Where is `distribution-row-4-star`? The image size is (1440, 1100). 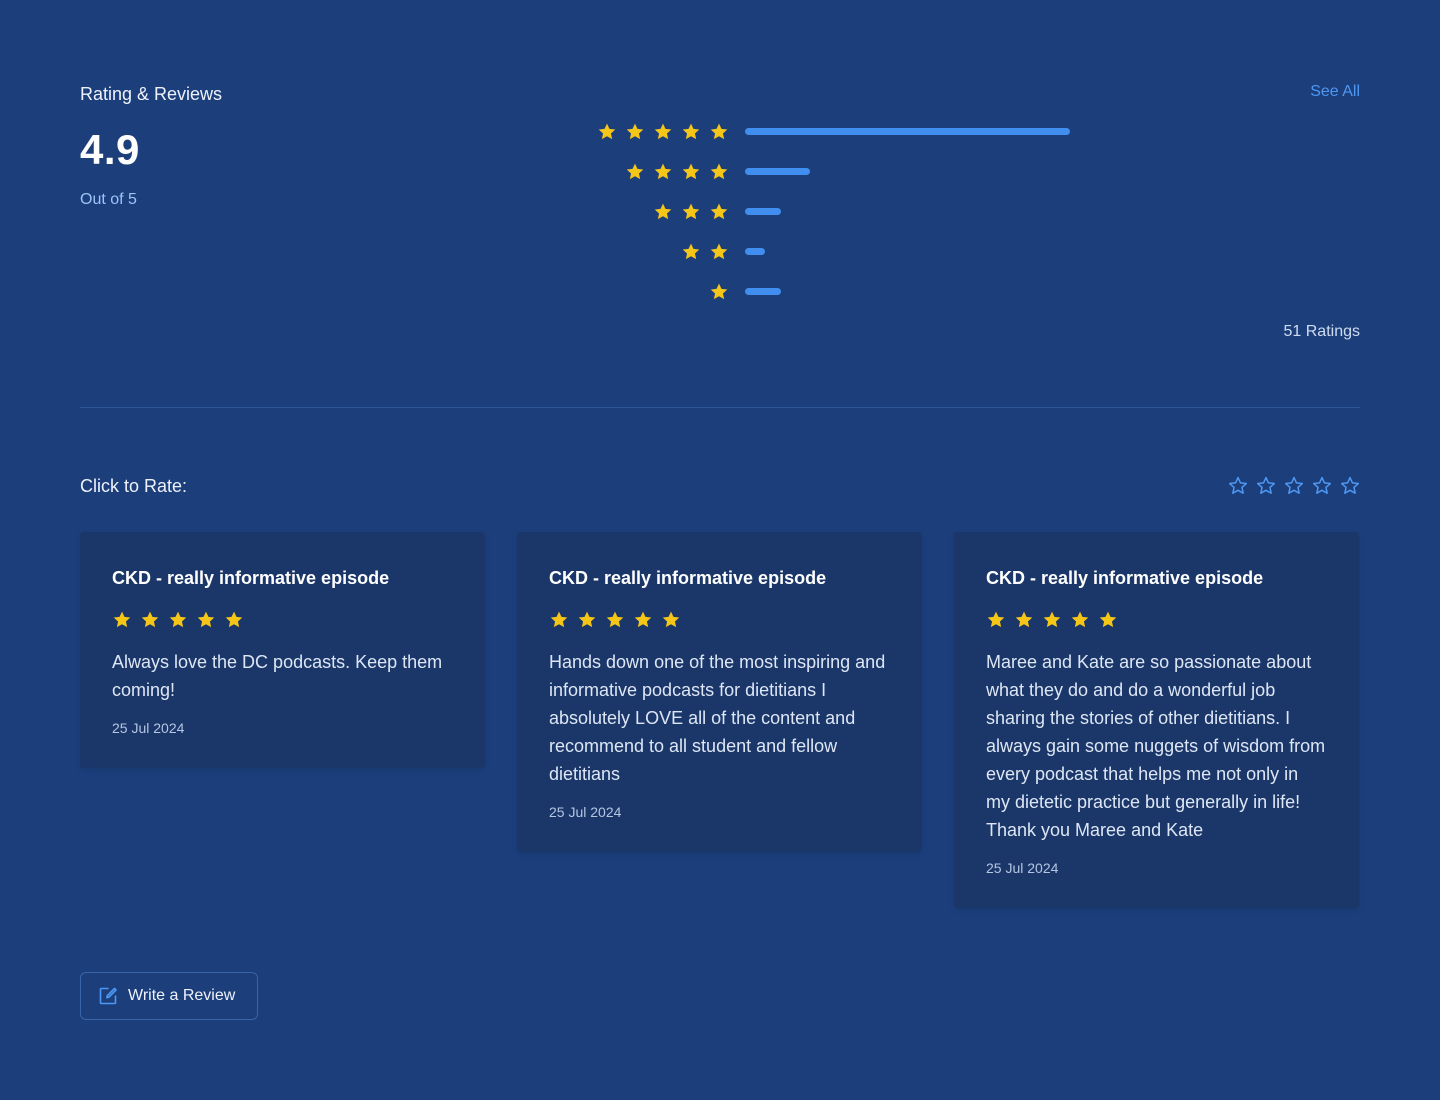 distribution-row-4-star is located at coordinates (840, 172).